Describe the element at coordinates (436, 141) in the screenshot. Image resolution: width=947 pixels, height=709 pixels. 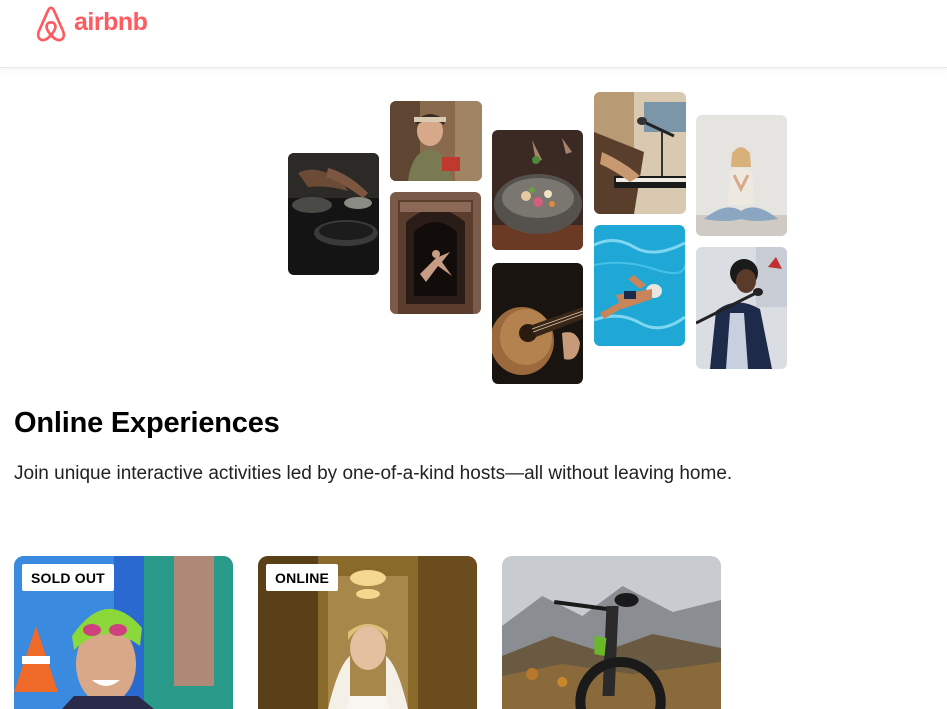
I see `cook-woman-photo` at that location.